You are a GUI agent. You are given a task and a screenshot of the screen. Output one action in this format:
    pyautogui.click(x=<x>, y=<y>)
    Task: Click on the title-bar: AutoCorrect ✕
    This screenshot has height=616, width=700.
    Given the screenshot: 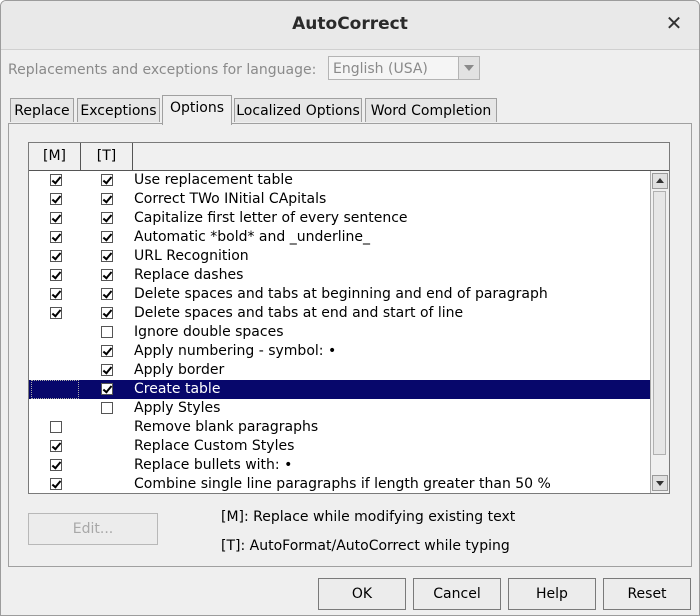 What is the action you would take?
    pyautogui.click(x=350, y=25)
    